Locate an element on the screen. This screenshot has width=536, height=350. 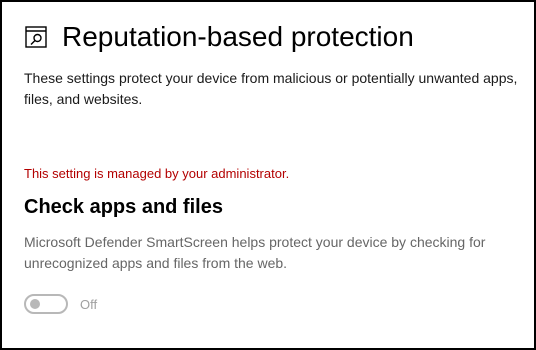
page-header: Reputation-based protection is located at coordinates (219, 37).